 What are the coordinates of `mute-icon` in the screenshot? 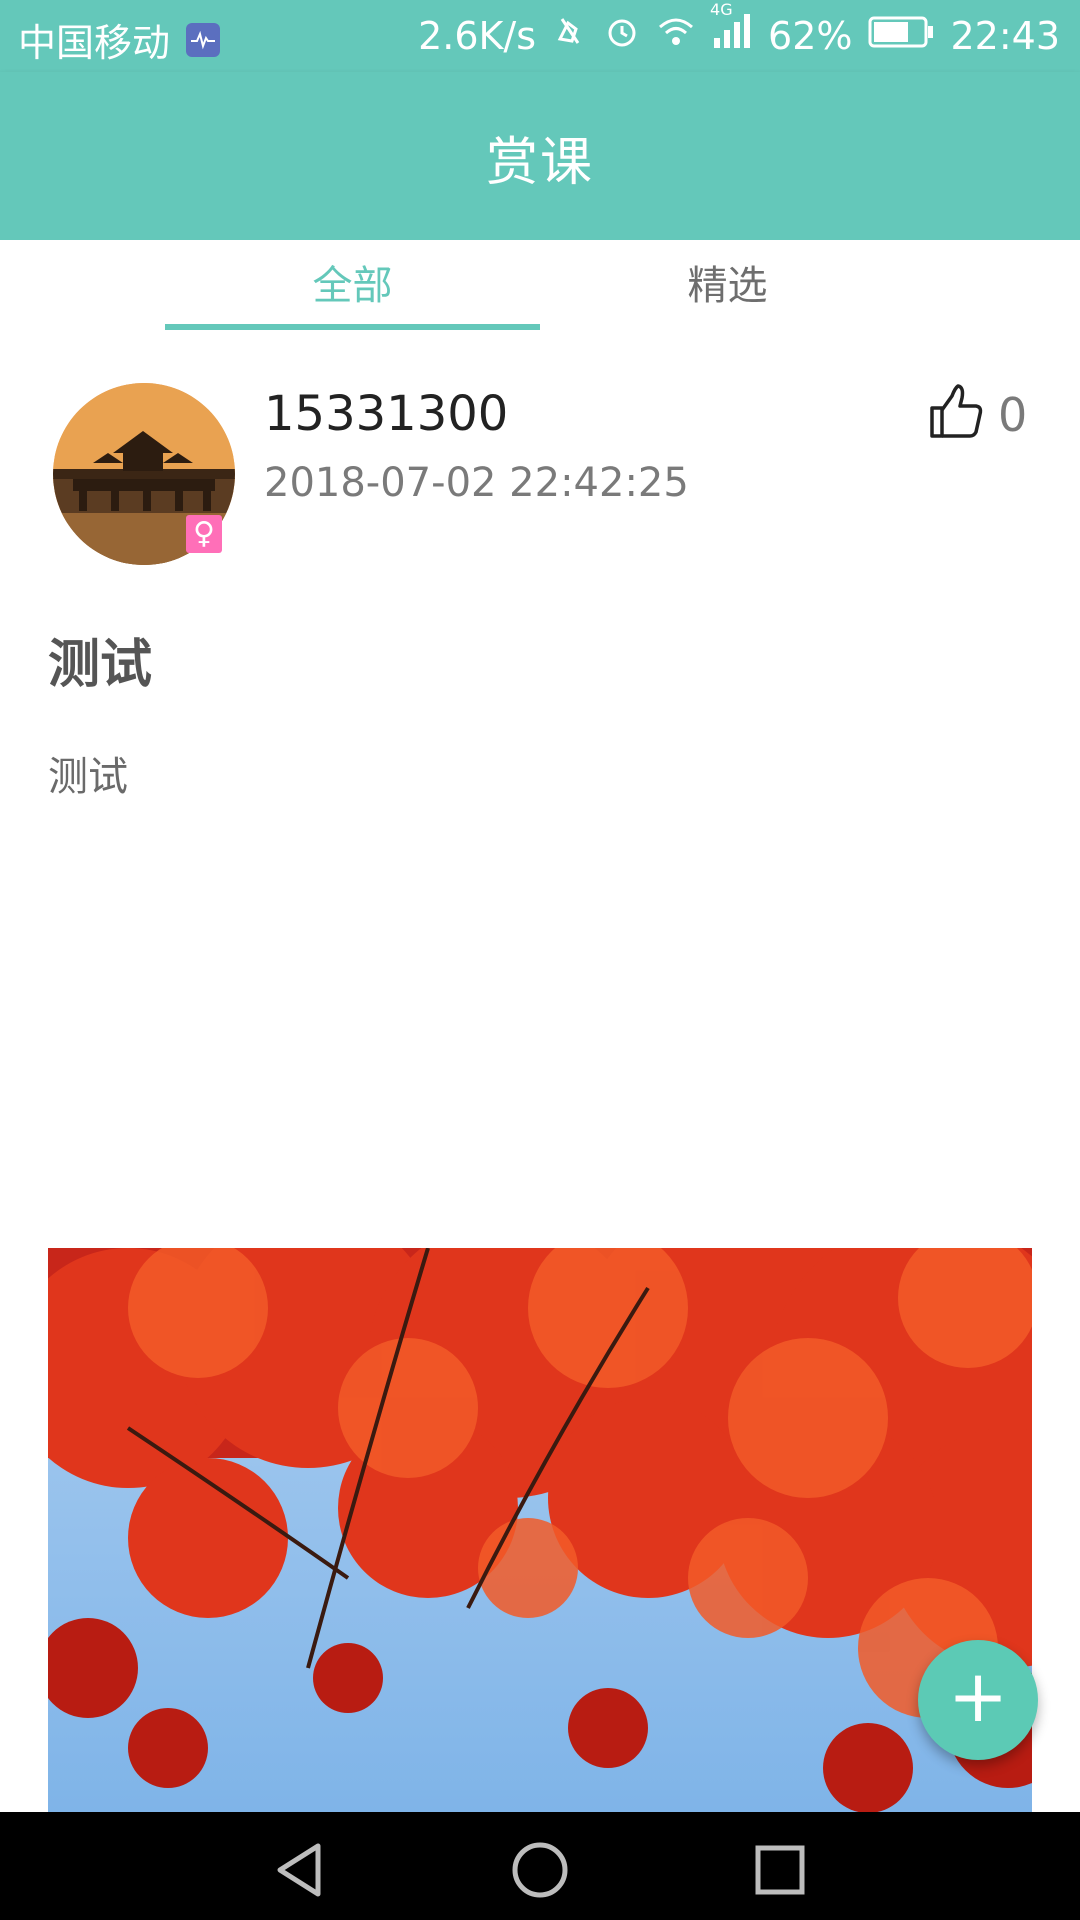 It's located at (570, 35).